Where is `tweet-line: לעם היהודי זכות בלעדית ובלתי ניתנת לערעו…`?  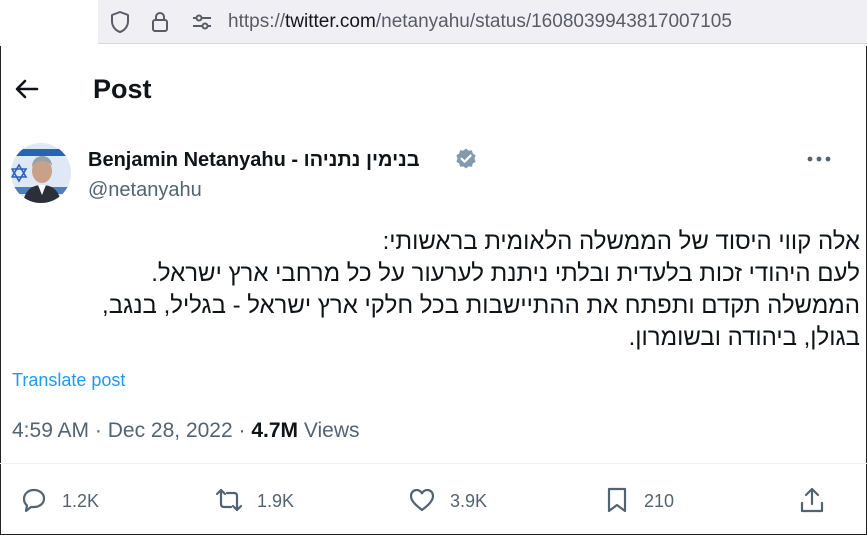
tweet-line: לעם היהודי זכות בלעדית ובלתי ניתנת לערעו… is located at coordinates (505, 273).